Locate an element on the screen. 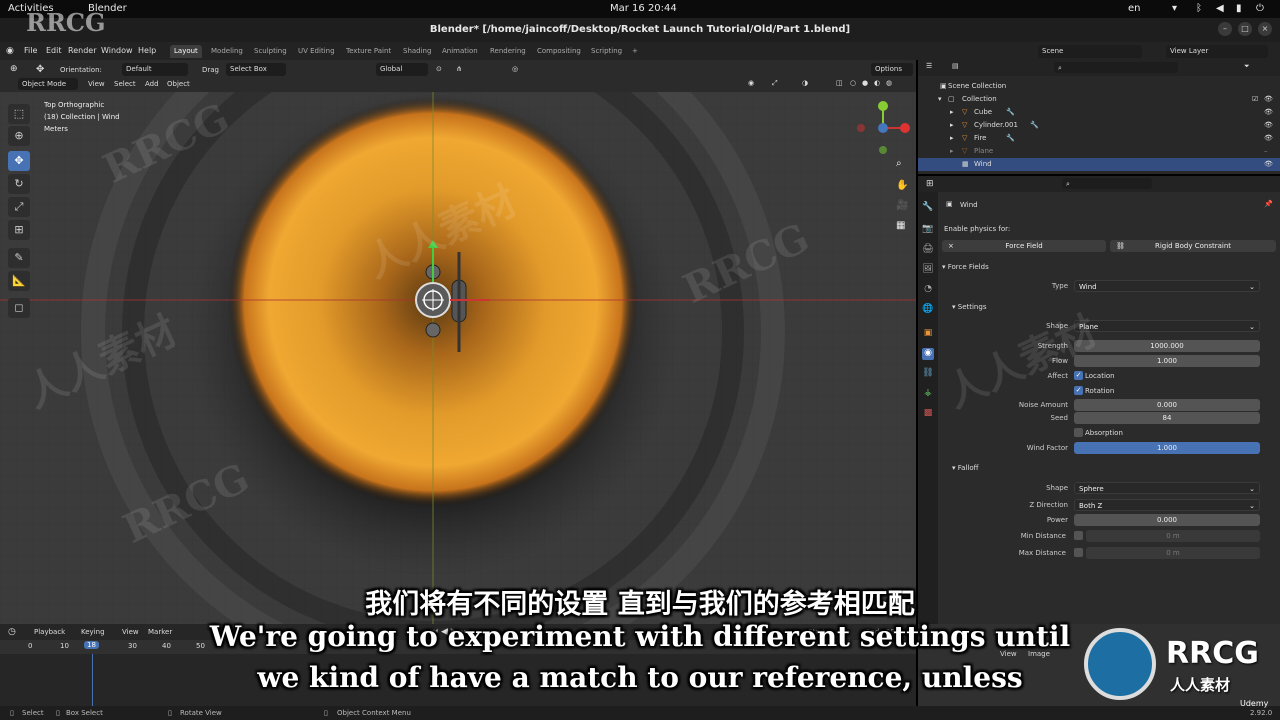 Image resolution: width=1280 pixels, height=720 pixels. ortho-toggle-icon: ▦ is located at coordinates (900, 225).